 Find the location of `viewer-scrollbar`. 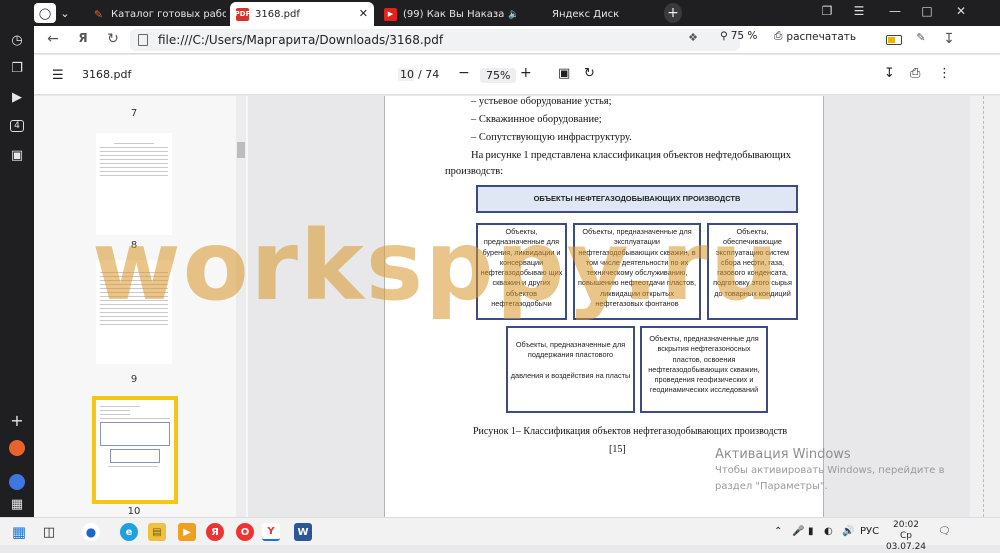

viewer-scrollbar is located at coordinates (985, 306).